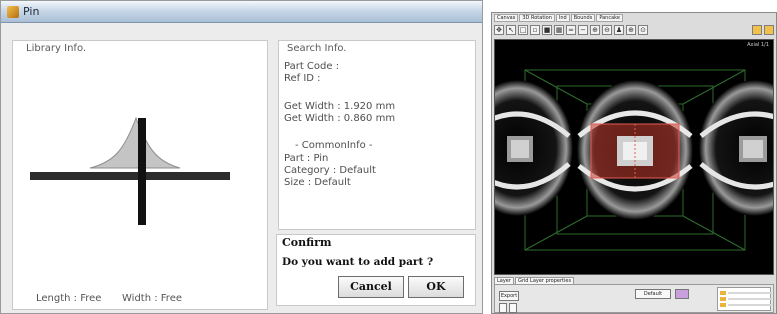 Image resolution: width=777 pixels, height=314 pixels. What do you see at coordinates (31, 11) in the screenshot?
I see `dialog-title: Pin` at bounding box center [31, 11].